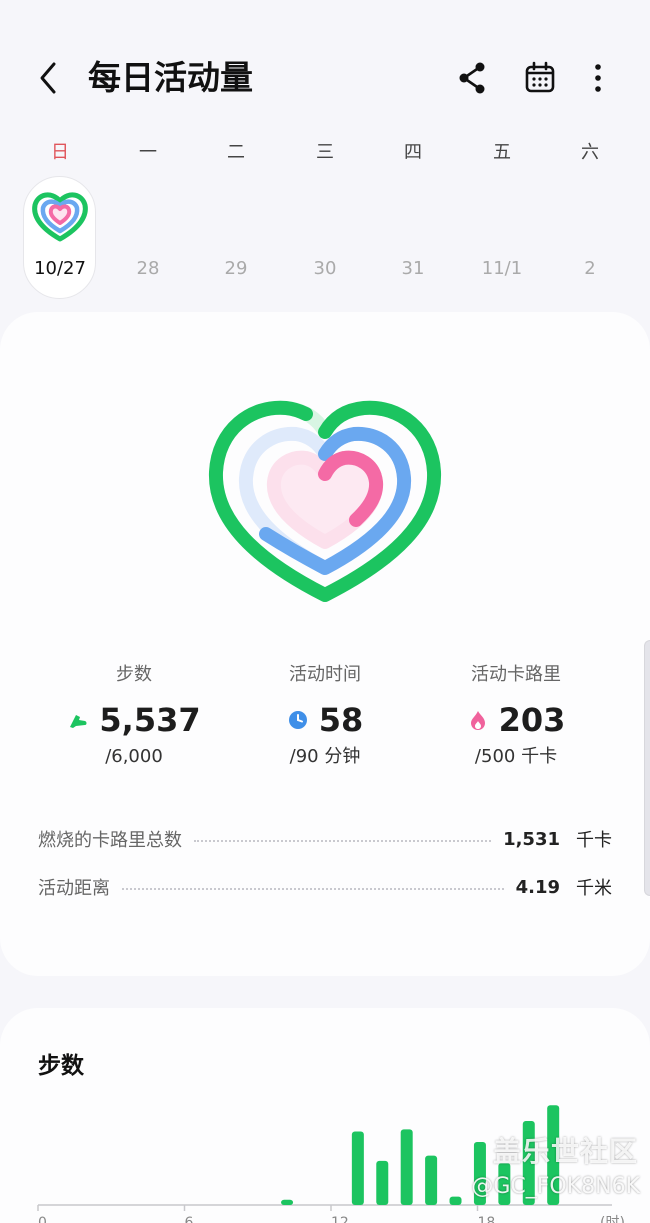  Describe the element at coordinates (502, 152) in the screenshot. I see `weekday-label: 五` at that location.